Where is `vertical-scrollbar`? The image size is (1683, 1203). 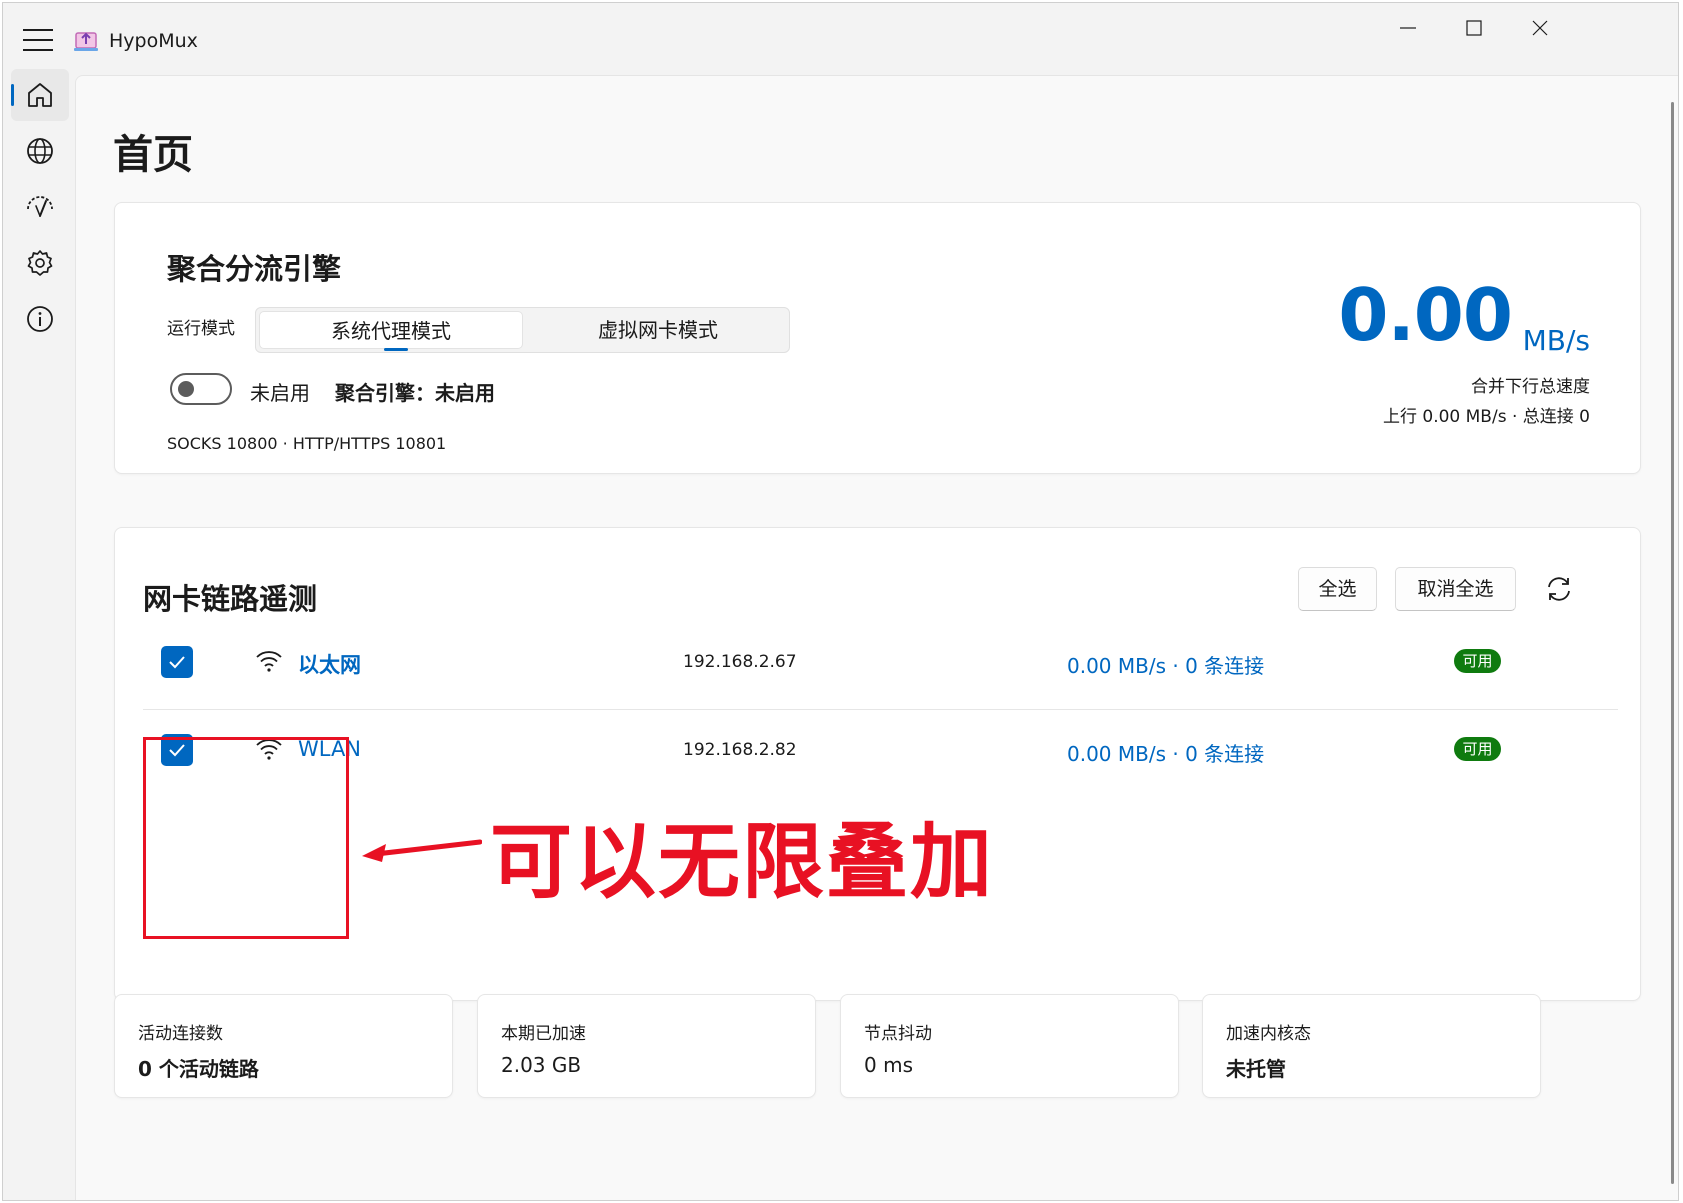
vertical-scrollbar is located at coordinates (1672, 643).